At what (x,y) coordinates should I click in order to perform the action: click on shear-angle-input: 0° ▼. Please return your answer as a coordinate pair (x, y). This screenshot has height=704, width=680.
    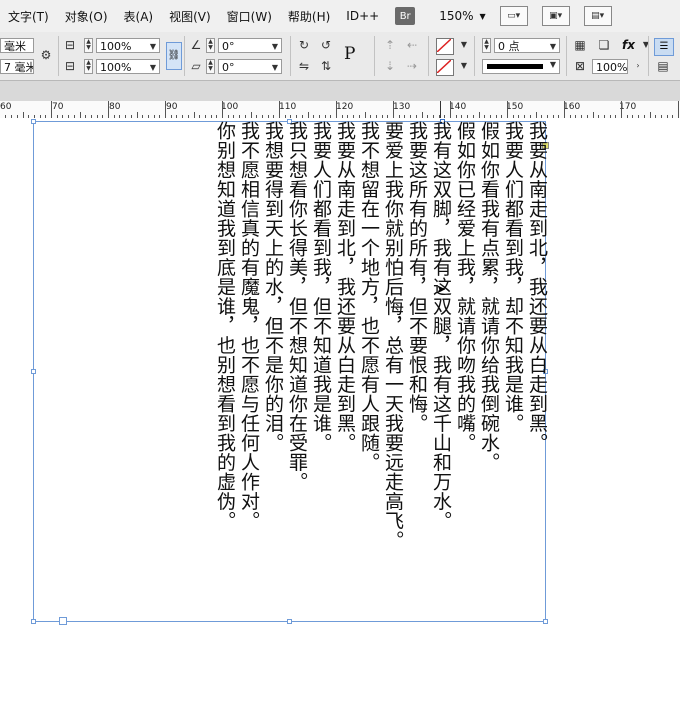
    Looking at the image, I should click on (250, 66).